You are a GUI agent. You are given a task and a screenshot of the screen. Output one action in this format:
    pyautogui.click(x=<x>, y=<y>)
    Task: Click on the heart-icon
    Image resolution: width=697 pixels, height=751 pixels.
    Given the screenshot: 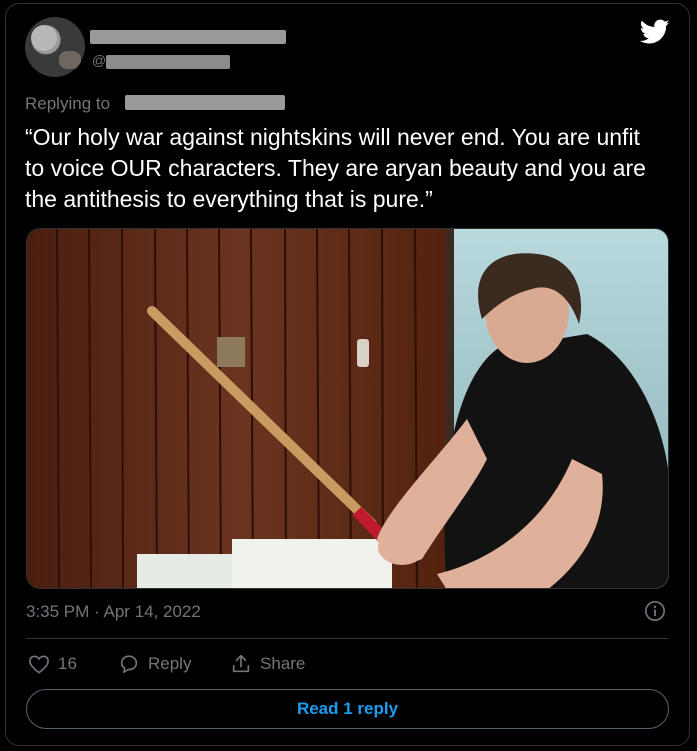 What is the action you would take?
    pyautogui.click(x=39, y=664)
    